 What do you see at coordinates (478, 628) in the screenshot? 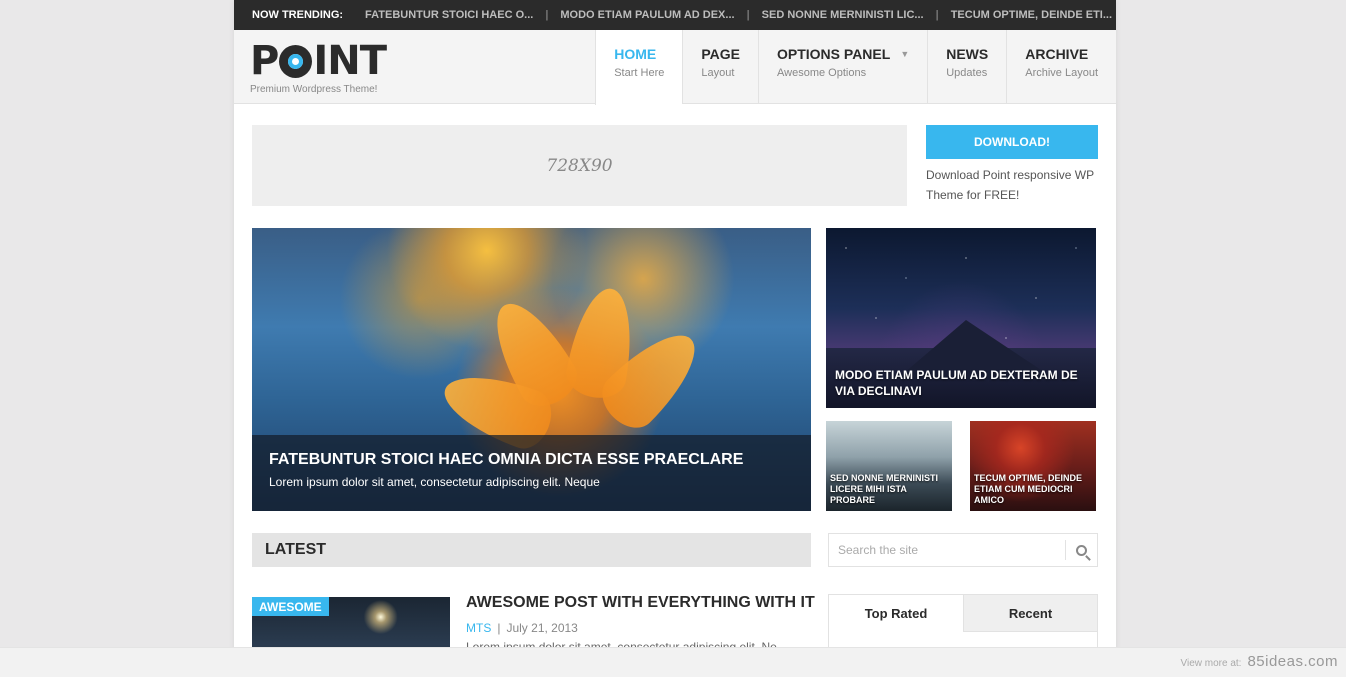
I see `post-author: MTS` at bounding box center [478, 628].